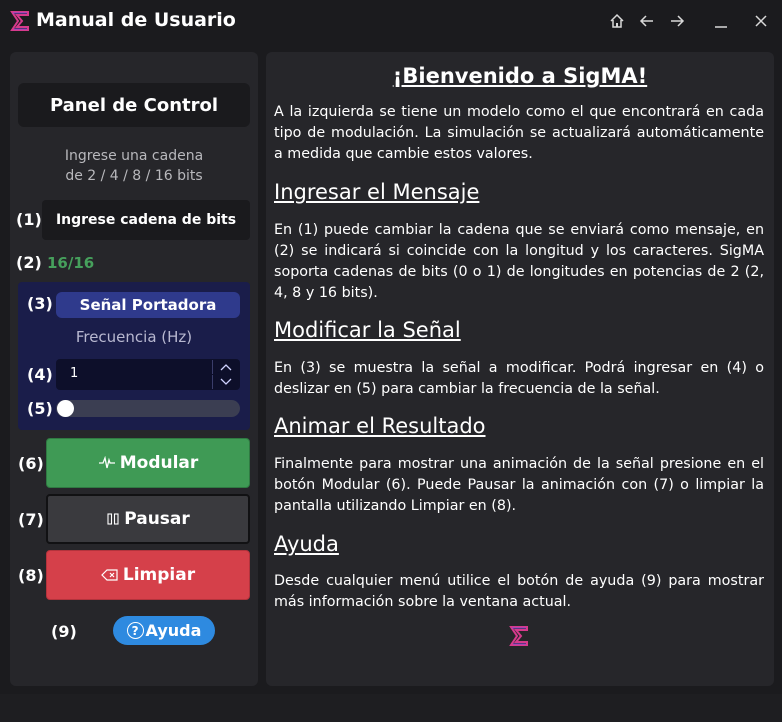  I want to click on label-4: (4), so click(40, 374).